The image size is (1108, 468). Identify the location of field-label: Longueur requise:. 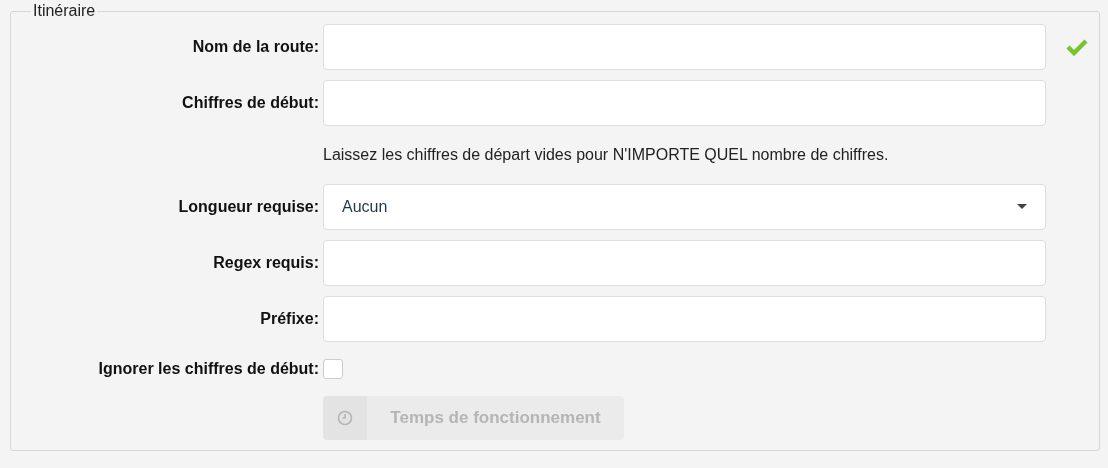
(248, 207).